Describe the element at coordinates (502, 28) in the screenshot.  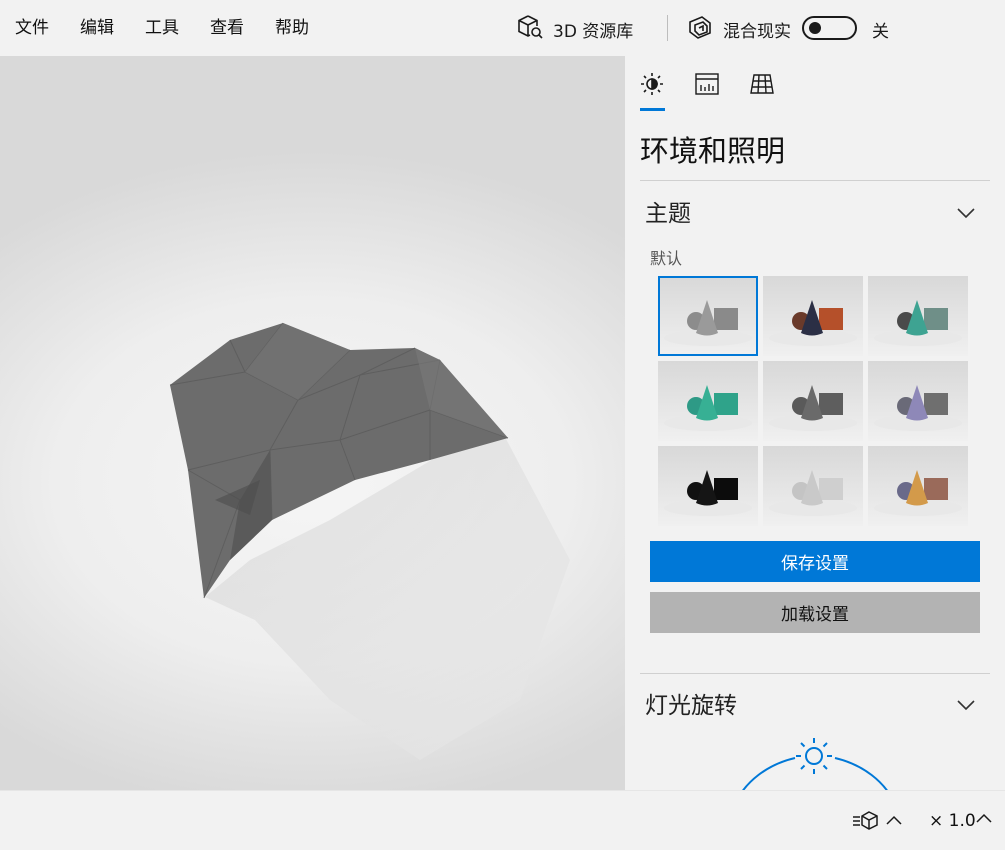
I see `menu-bar: 文件 编辑 工具 查看 帮助 3D 资源库 混合现实 关` at that location.